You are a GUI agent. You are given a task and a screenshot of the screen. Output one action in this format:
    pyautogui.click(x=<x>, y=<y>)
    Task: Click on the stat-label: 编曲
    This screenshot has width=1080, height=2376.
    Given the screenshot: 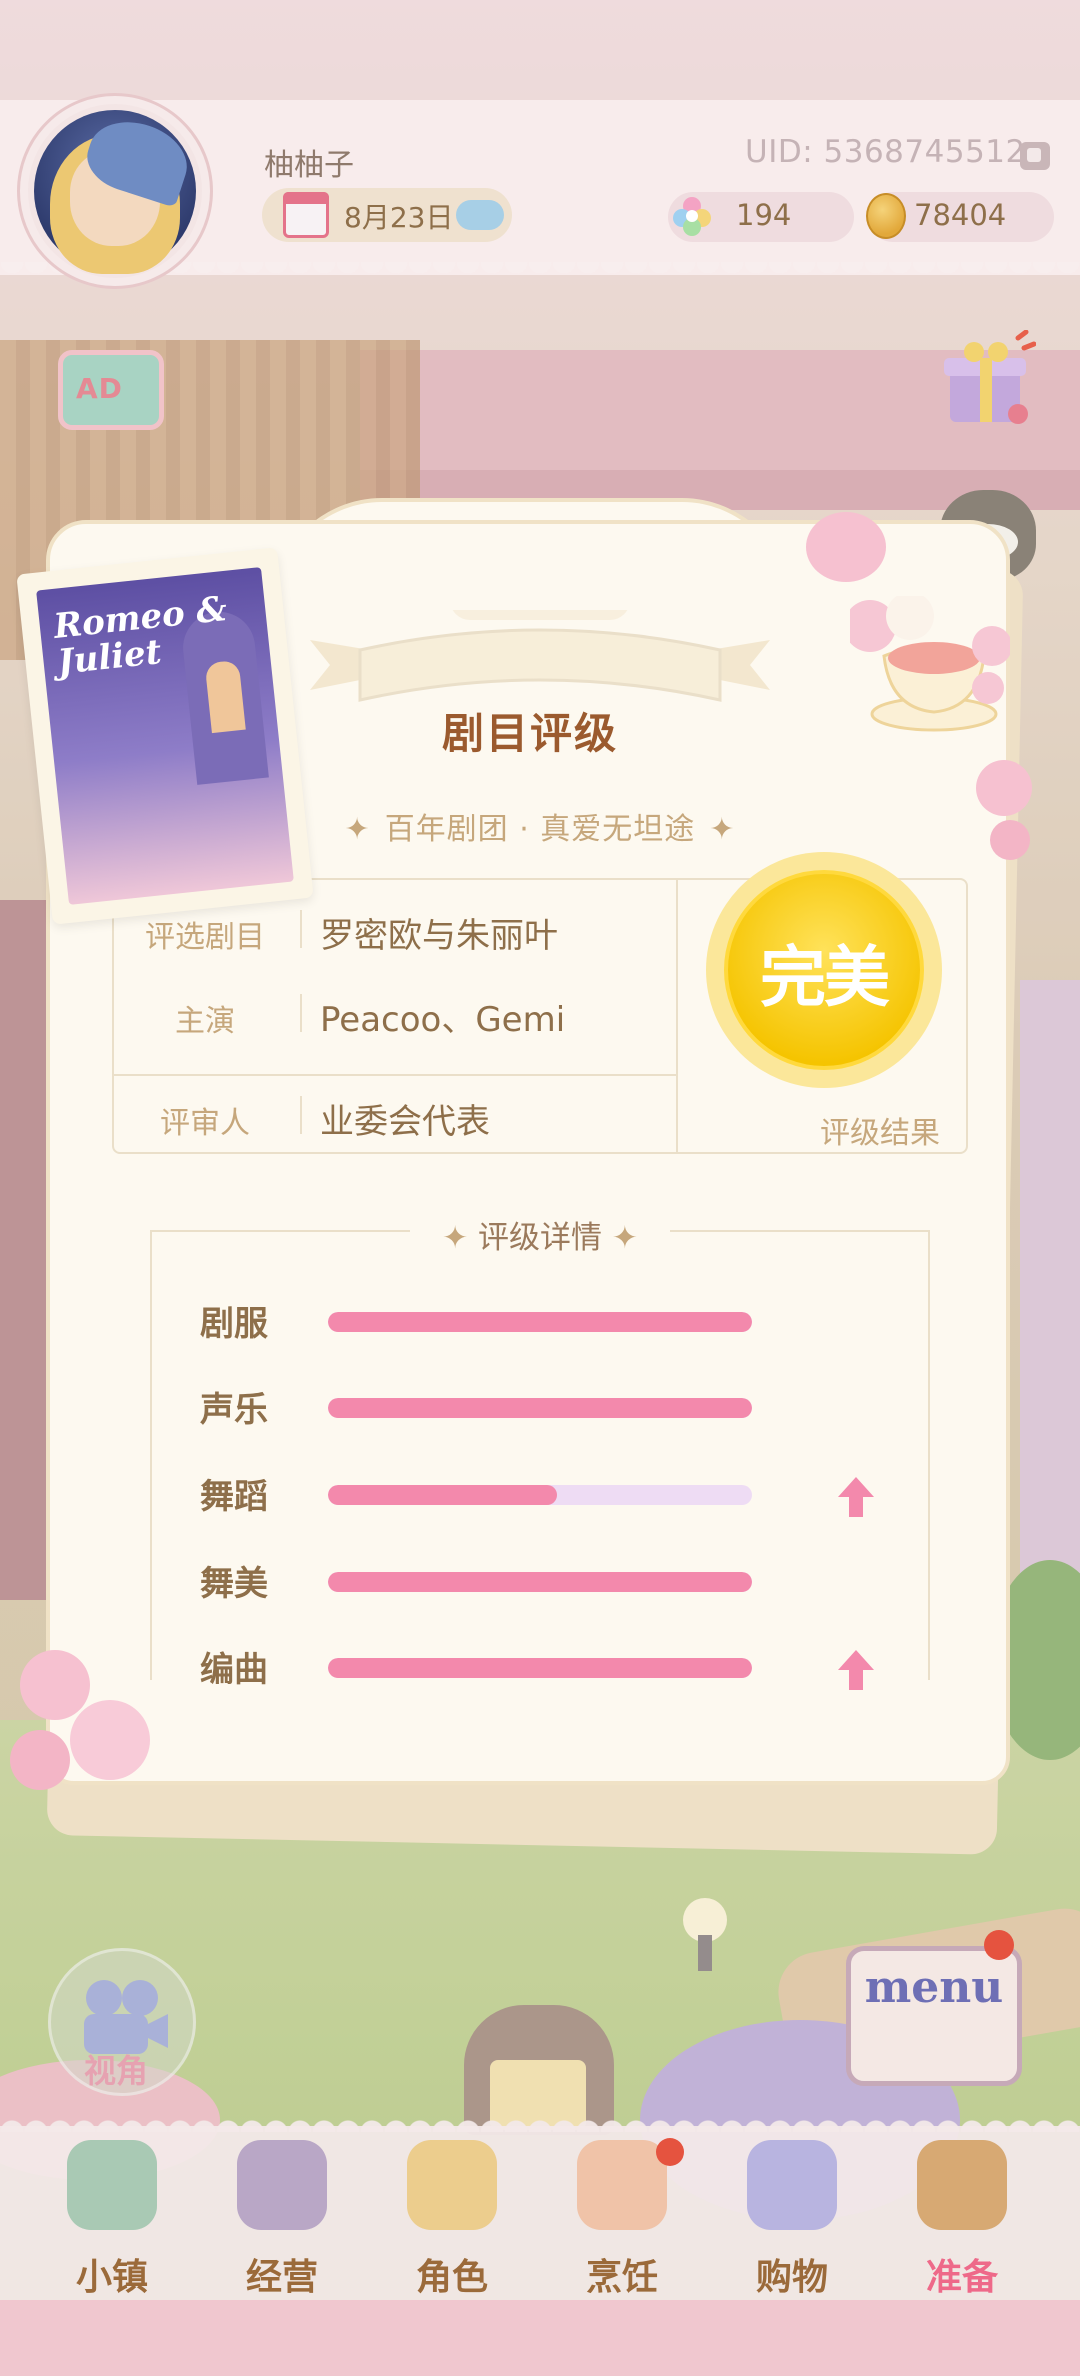 What is the action you would take?
    pyautogui.click(x=234, y=1670)
    